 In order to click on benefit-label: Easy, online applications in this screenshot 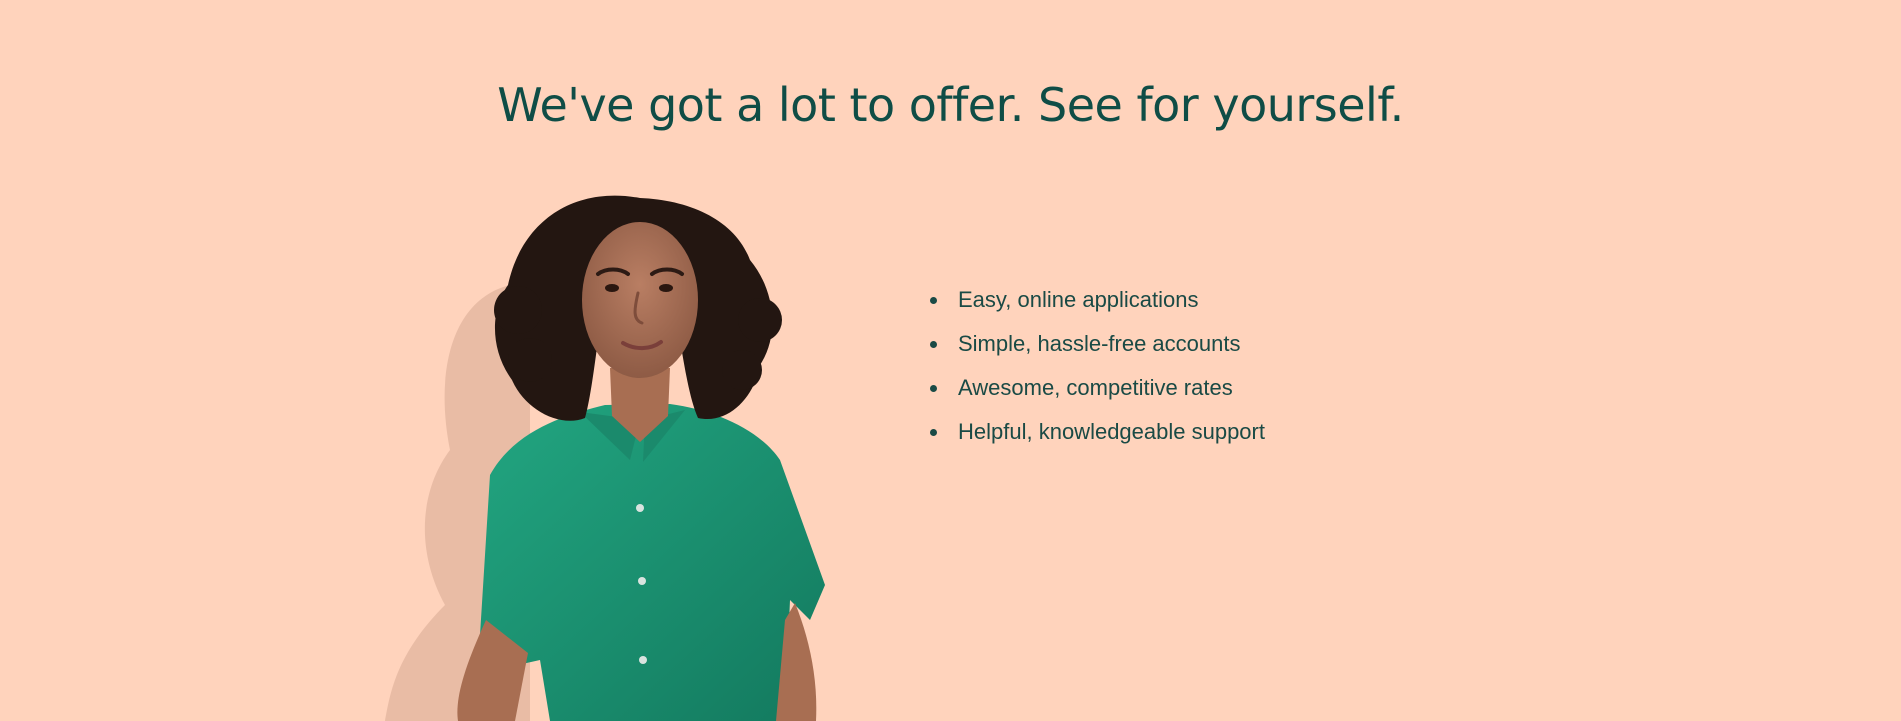, I will do `click(1078, 299)`.